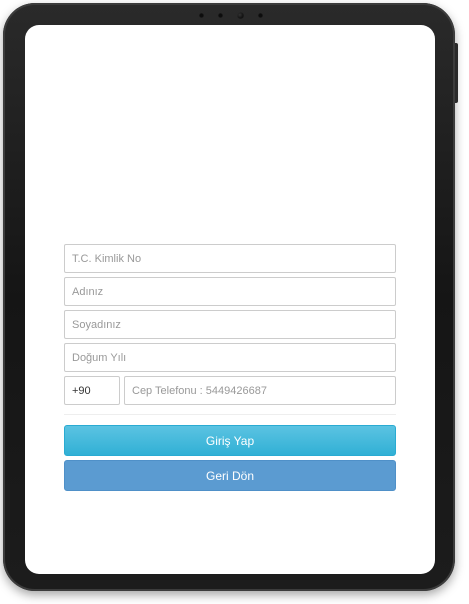 The image size is (469, 604). Describe the element at coordinates (230, 324) in the screenshot. I see `last-name-input` at that location.